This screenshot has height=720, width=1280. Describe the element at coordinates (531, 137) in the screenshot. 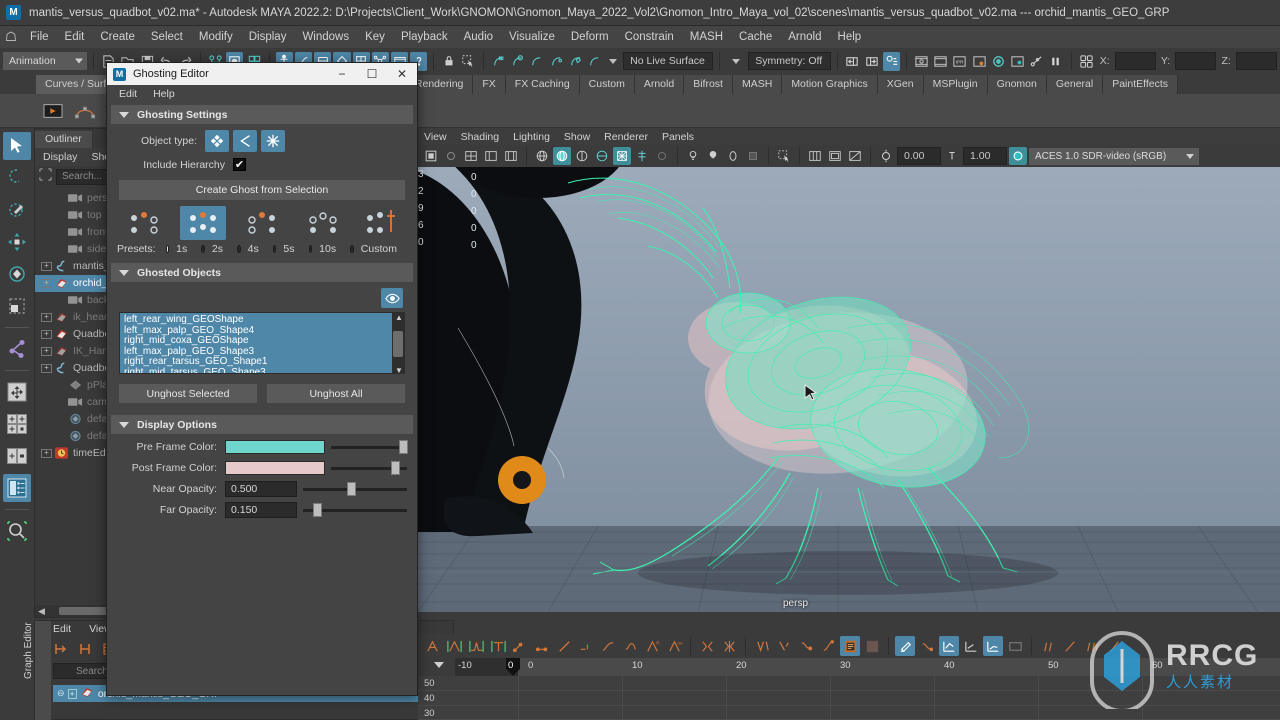

I see `viewport-menu-lighting: Lighting` at that location.